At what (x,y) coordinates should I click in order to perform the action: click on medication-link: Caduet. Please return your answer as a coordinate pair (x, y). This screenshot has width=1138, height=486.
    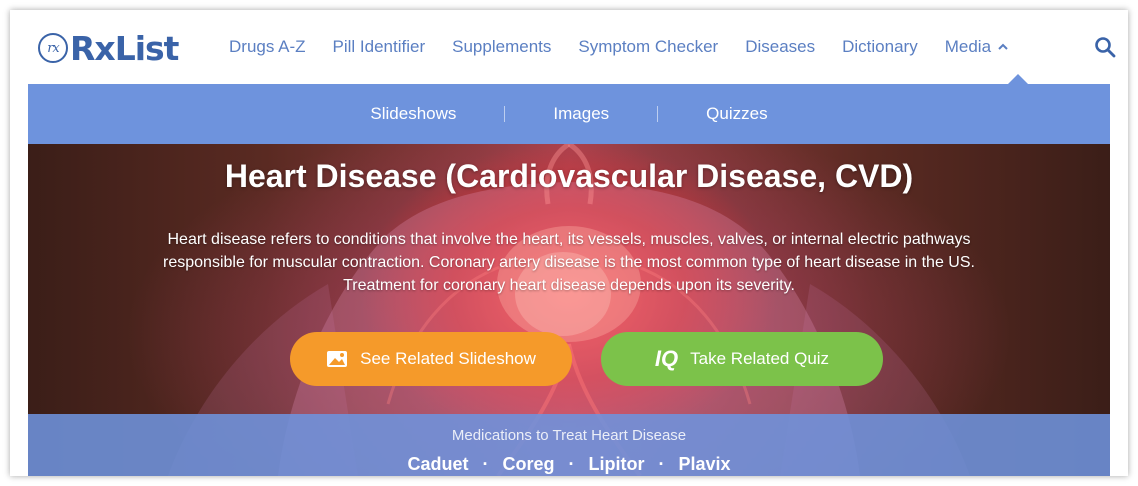
    Looking at the image, I should click on (437, 464).